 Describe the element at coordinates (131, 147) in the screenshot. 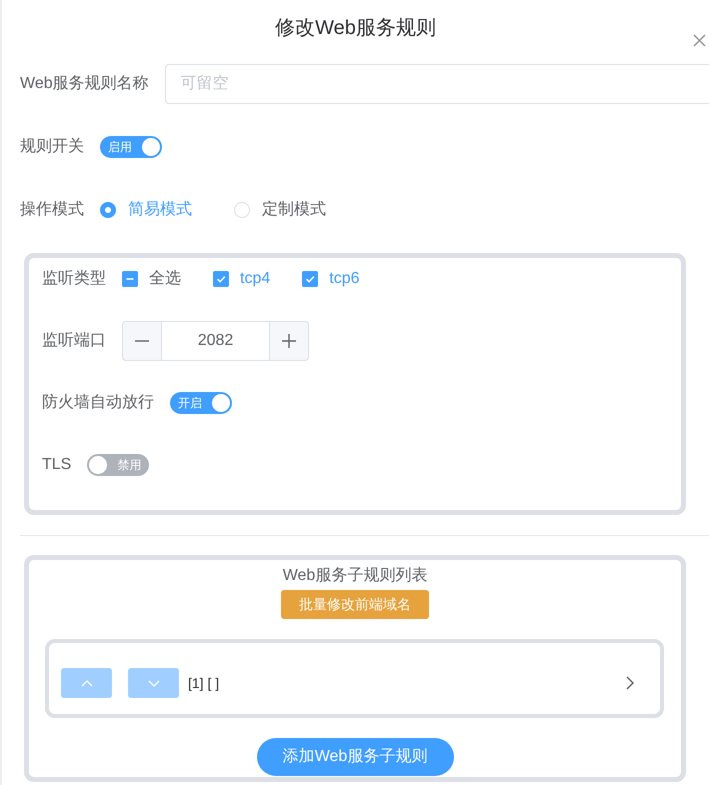

I see `toggle-switch: 启用` at that location.